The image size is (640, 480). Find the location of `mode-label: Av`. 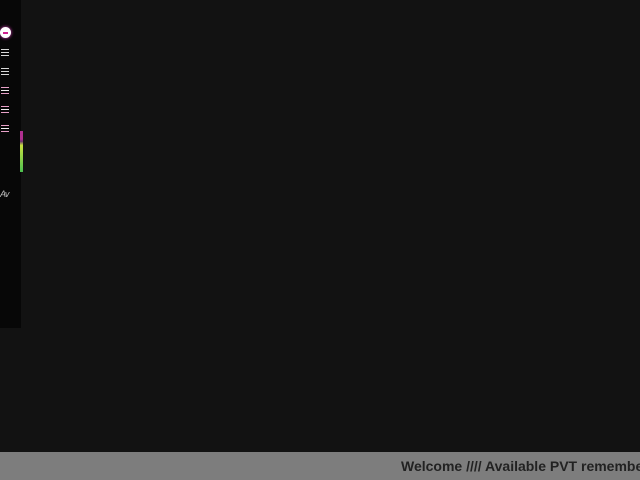

mode-label: Av is located at coordinates (4, 194).